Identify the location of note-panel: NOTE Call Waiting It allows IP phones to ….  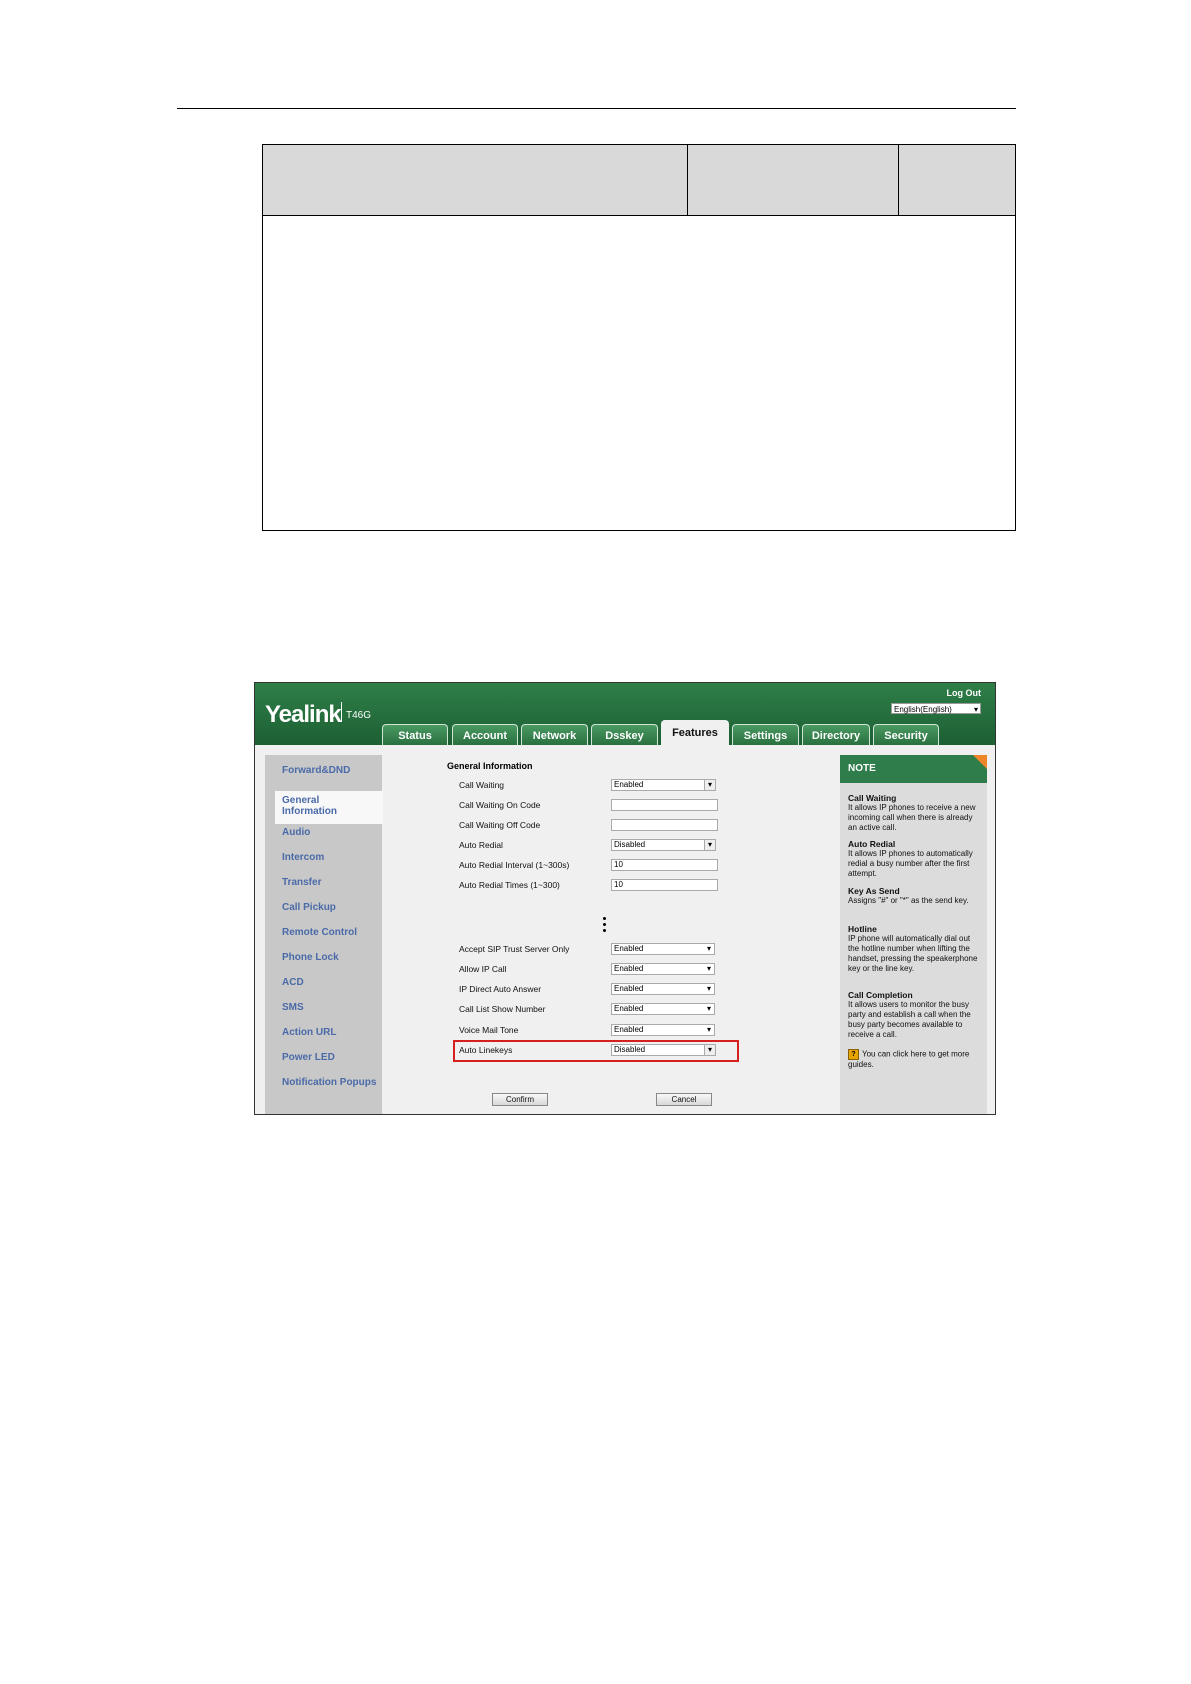
(913, 934).